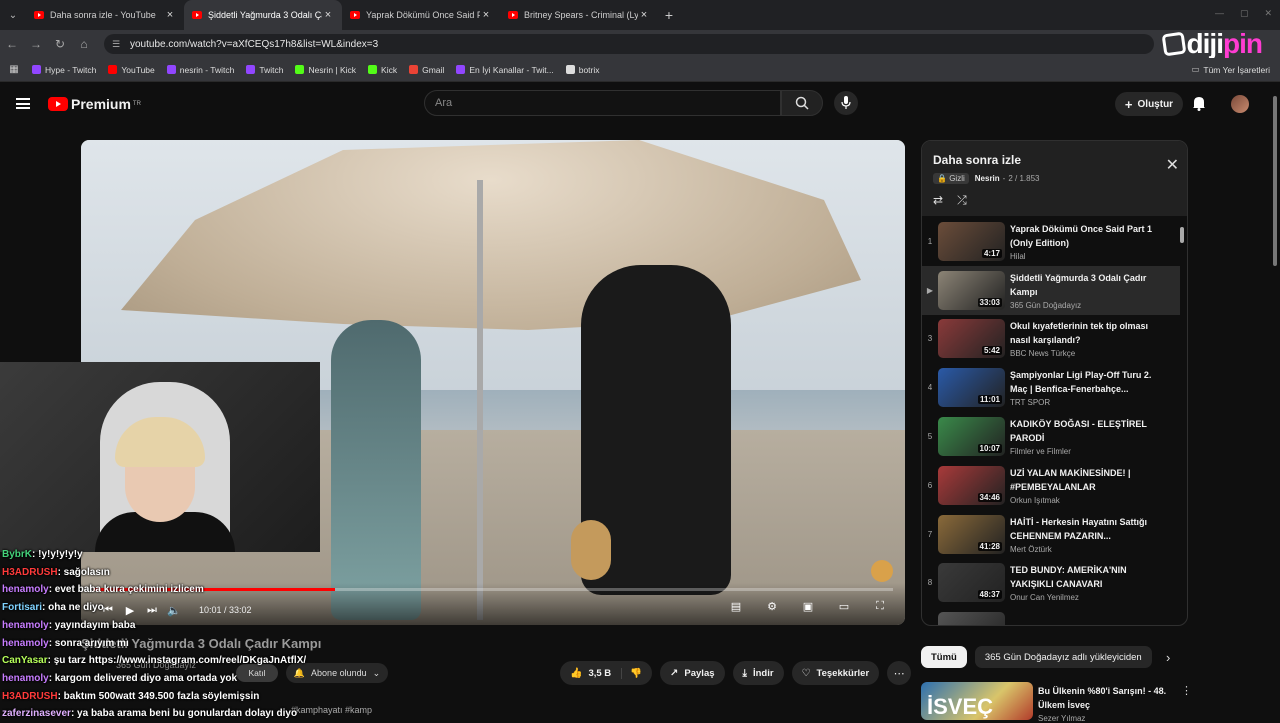 This screenshot has width=1280, height=723. Describe the element at coordinates (60, 44) in the screenshot. I see `reload-icon: ↻` at that location.